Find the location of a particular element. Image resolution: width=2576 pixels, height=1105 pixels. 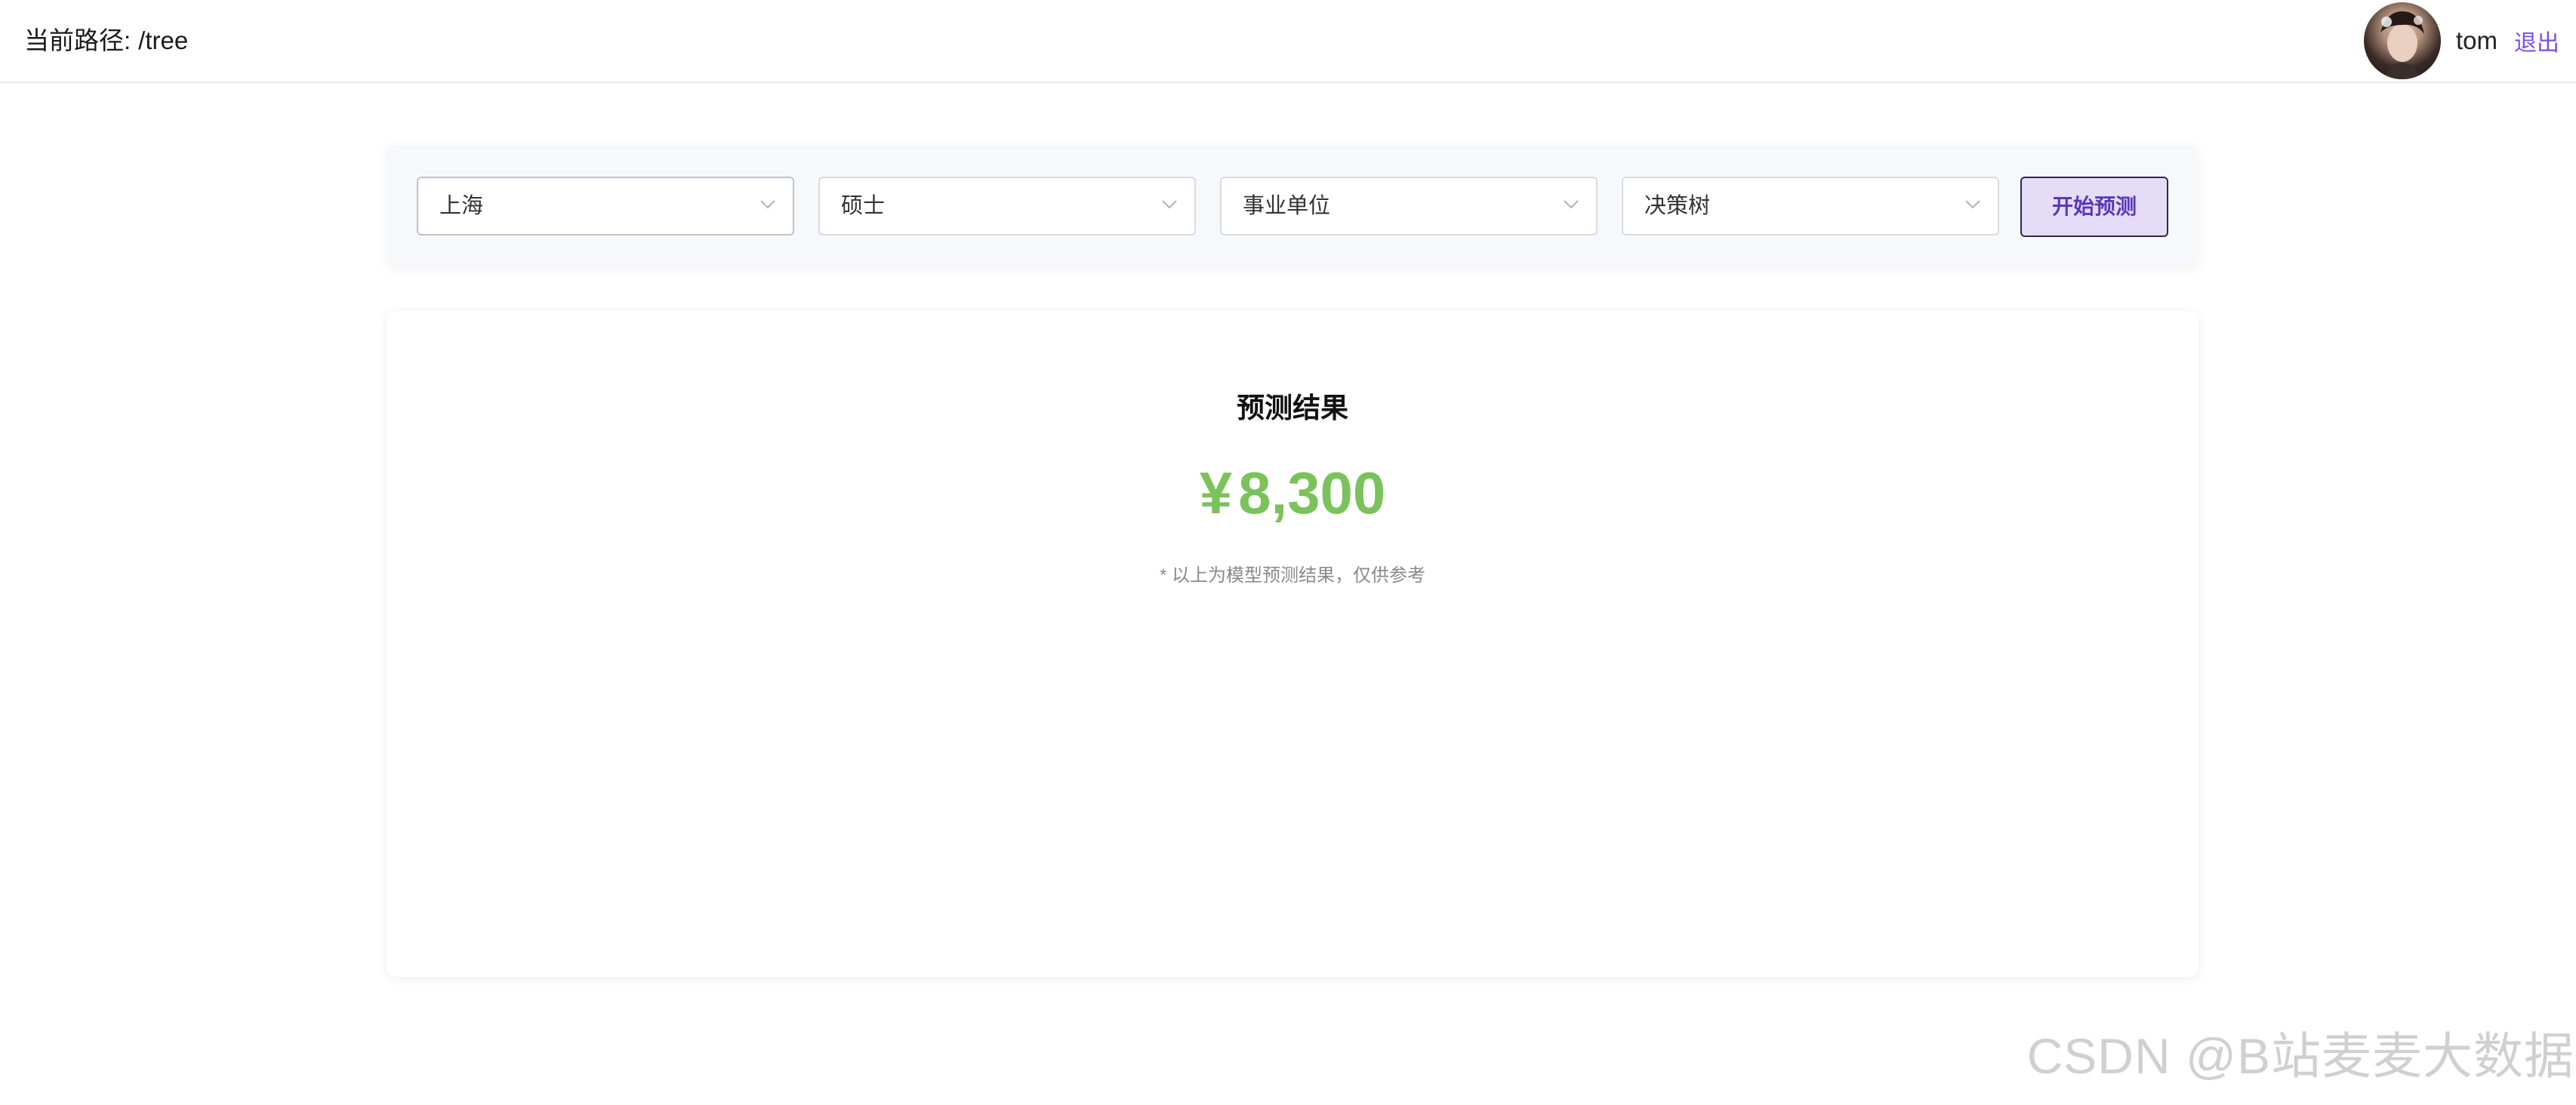

current-path: 当前路径:/tree is located at coordinates (106, 41).